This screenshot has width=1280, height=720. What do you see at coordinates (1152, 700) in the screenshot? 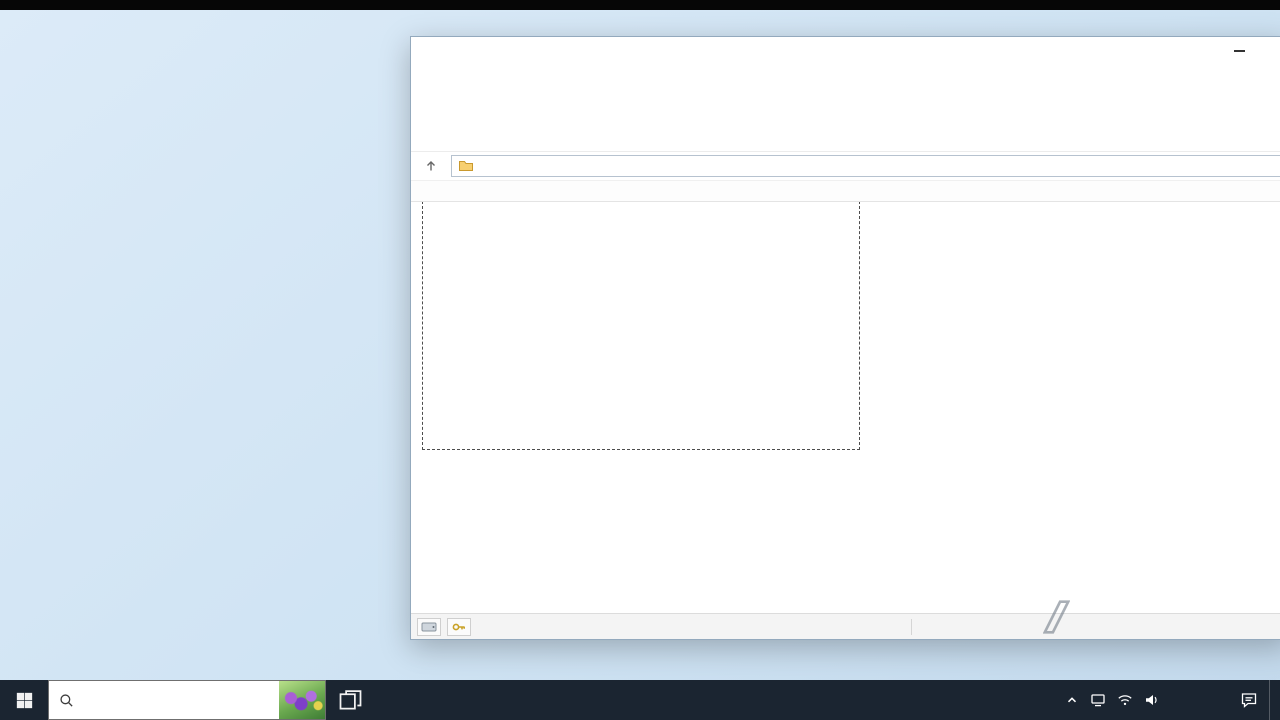
I see `tray-volume-icon` at bounding box center [1152, 700].